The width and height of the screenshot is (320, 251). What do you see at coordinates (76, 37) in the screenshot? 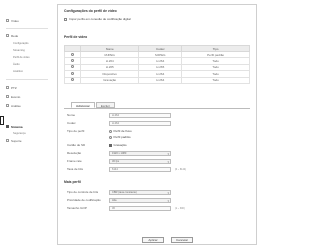
I see `profile-section-title: Perfil de vídeo` at bounding box center [76, 37].